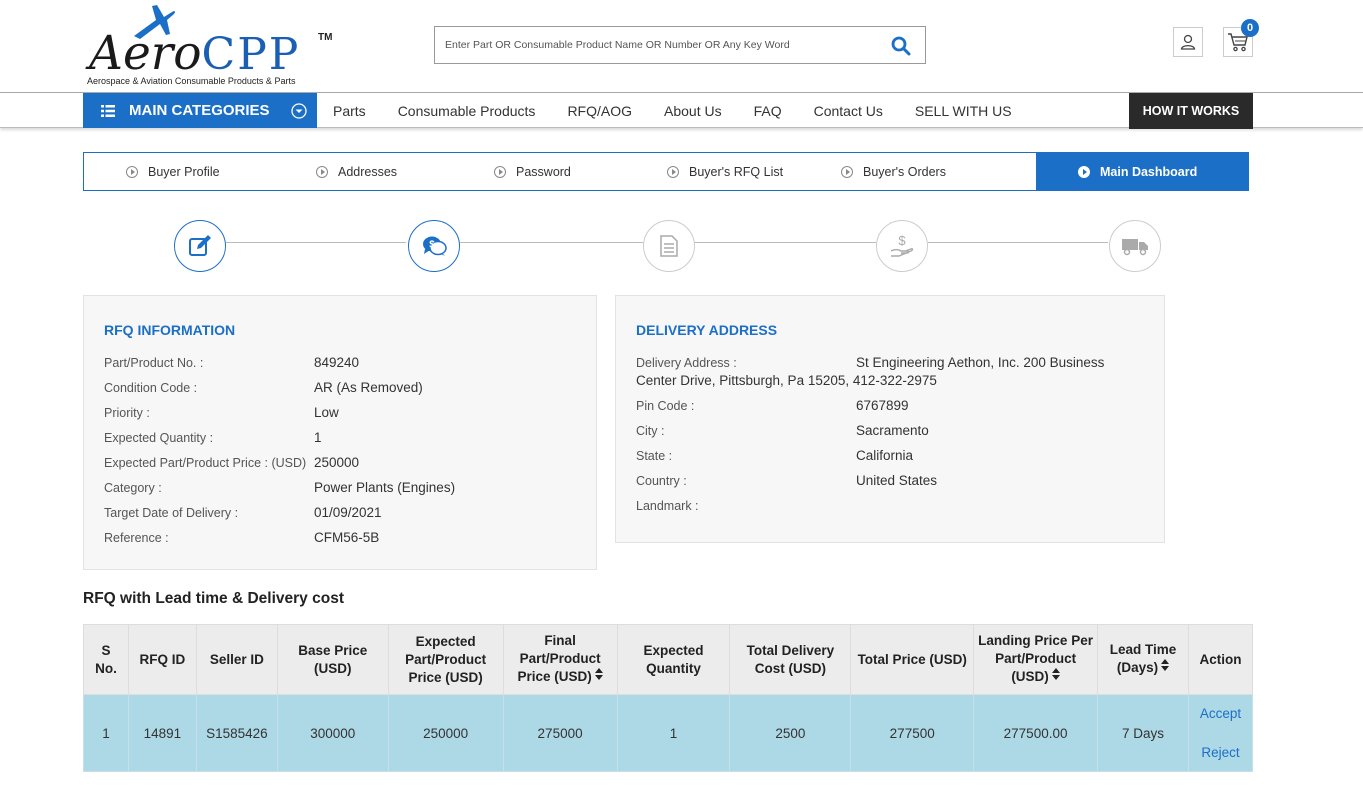 The height and width of the screenshot is (799, 1363). Describe the element at coordinates (337, 462) in the screenshot. I see `field-value: 250000` at that location.